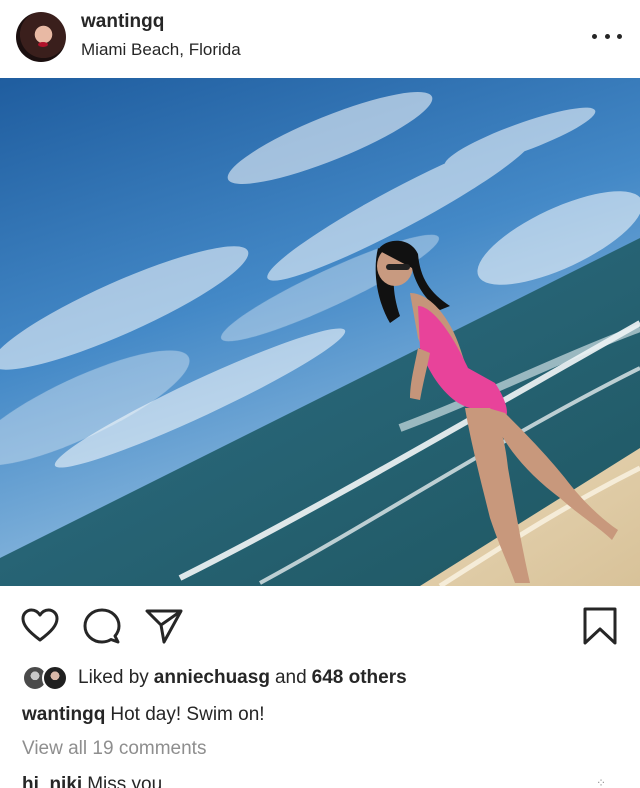  Describe the element at coordinates (607, 36) in the screenshot. I see `more-options-icon` at that location.